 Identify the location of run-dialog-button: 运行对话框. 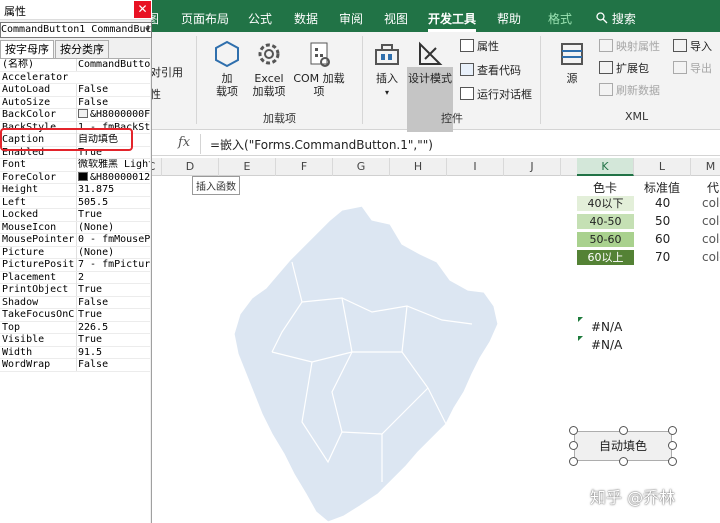
(496, 95).